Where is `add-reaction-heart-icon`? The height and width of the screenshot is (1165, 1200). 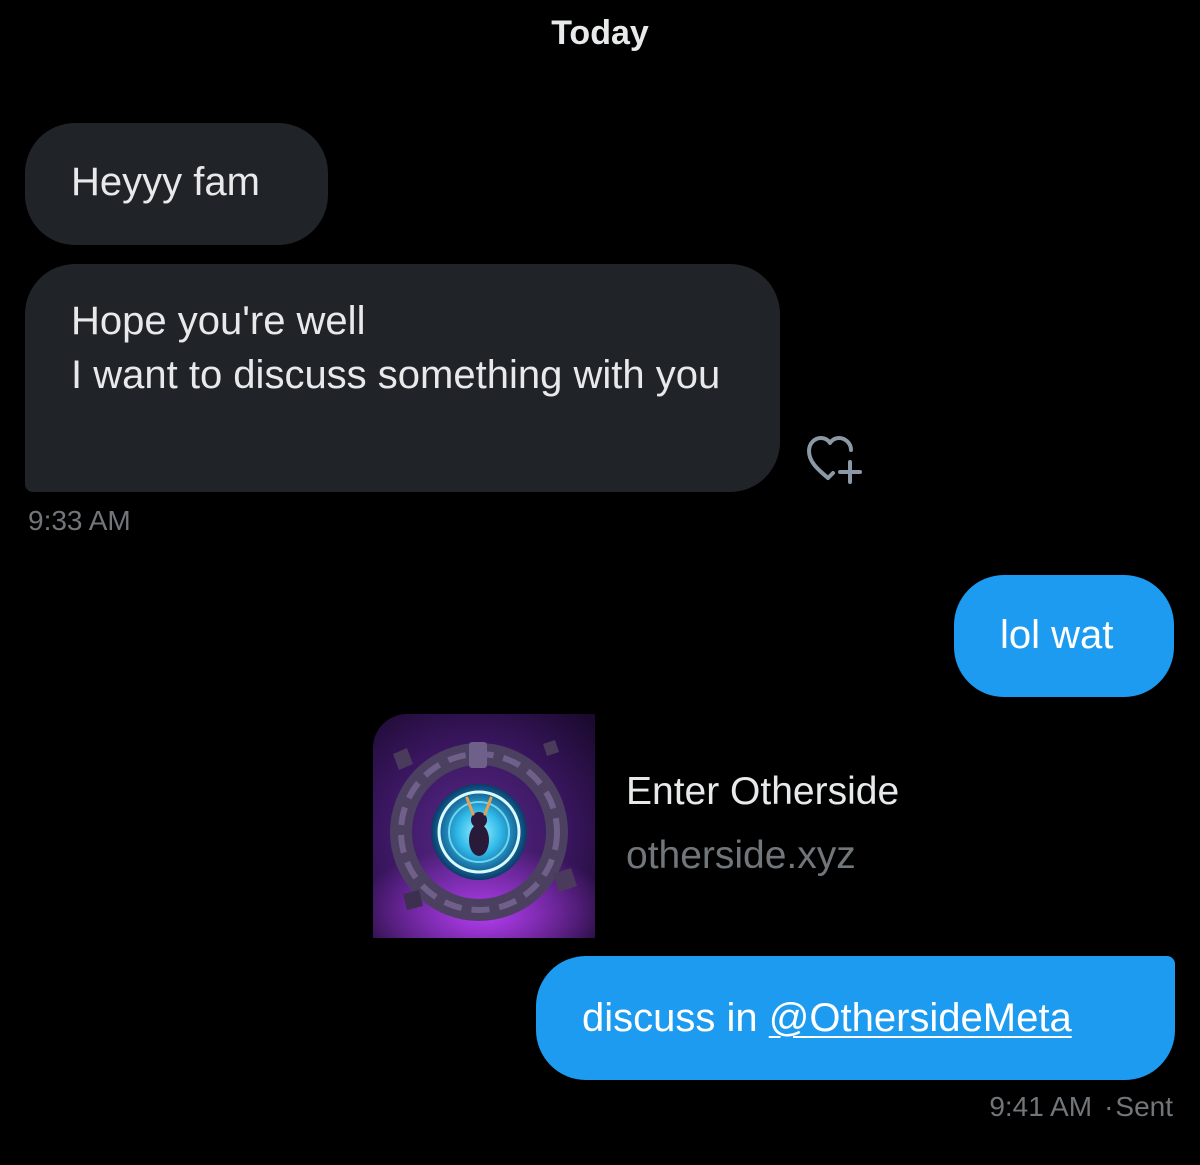
add-reaction-heart-icon is located at coordinates (837, 460).